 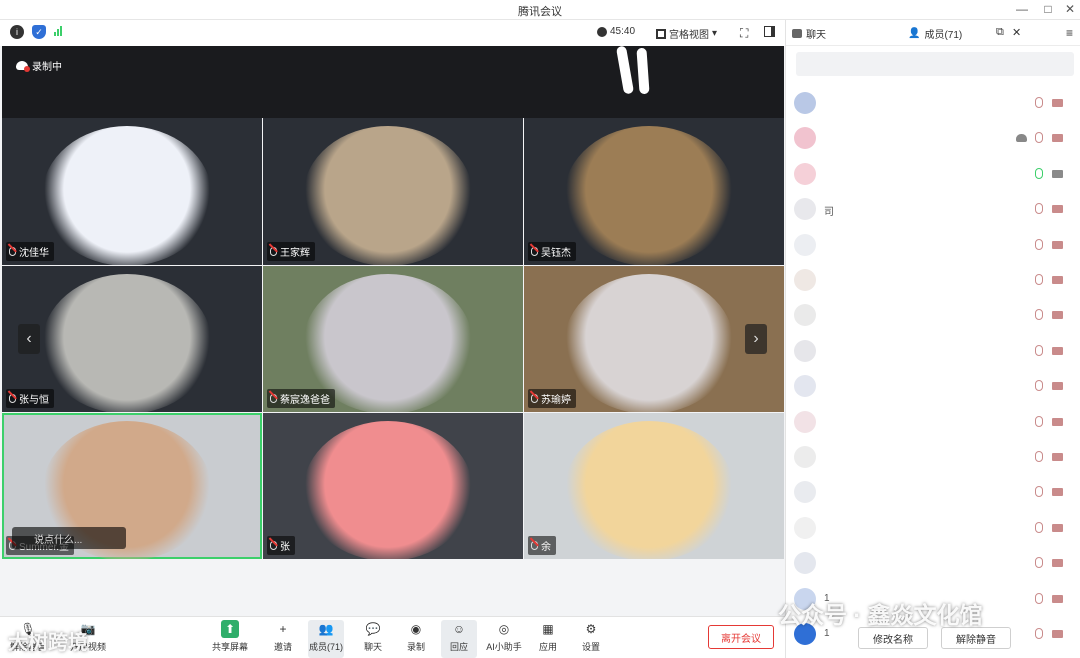 What do you see at coordinates (393, 81) in the screenshot?
I see `recording-strip: 录制中` at bounding box center [393, 81].